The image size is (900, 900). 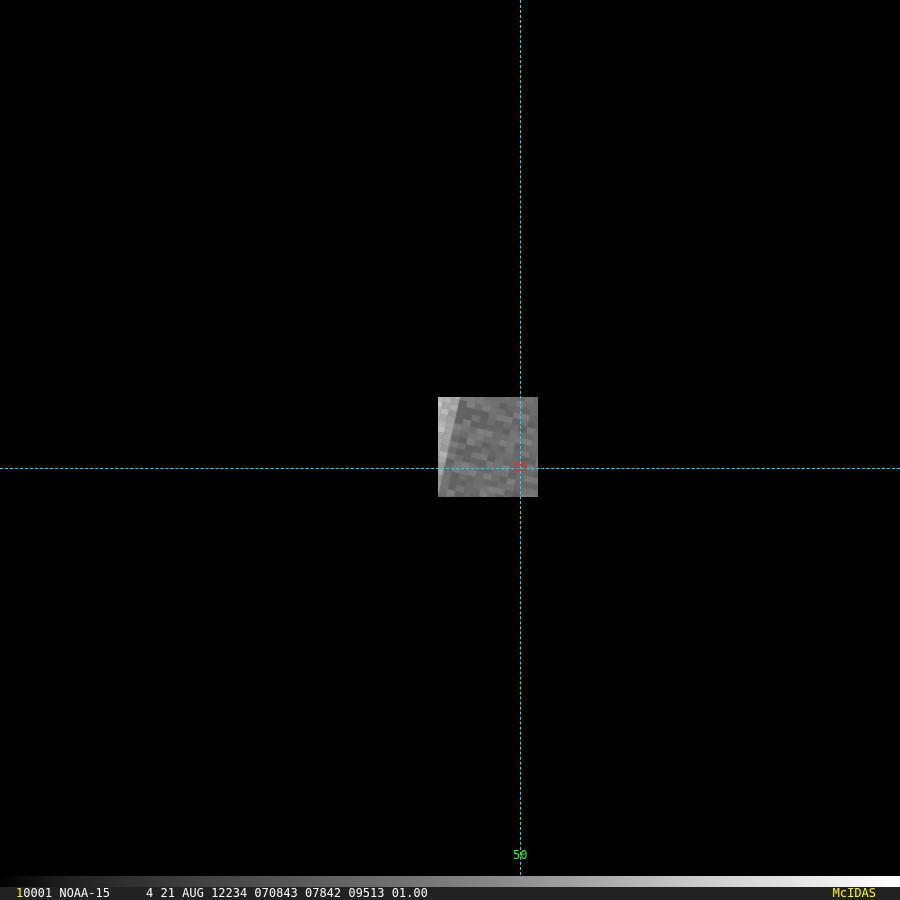 I want to click on longitude-grid-line, so click(x=520, y=450).